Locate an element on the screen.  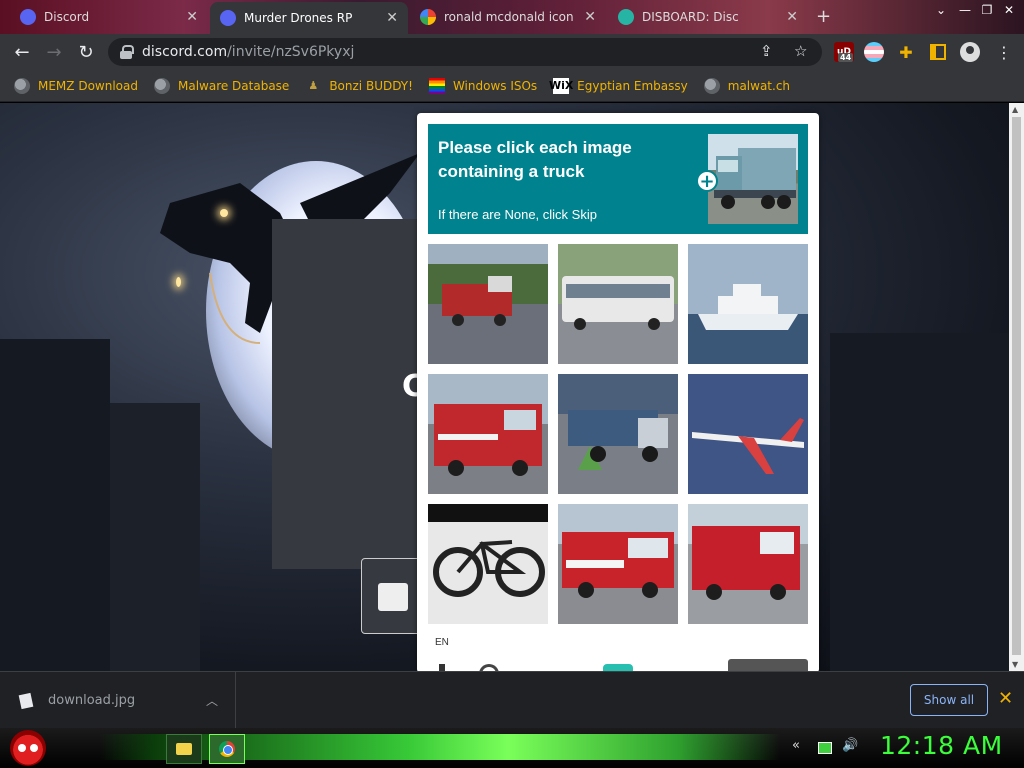
tab-title: DISBOARD: Disc is located at coordinates (690, 17).